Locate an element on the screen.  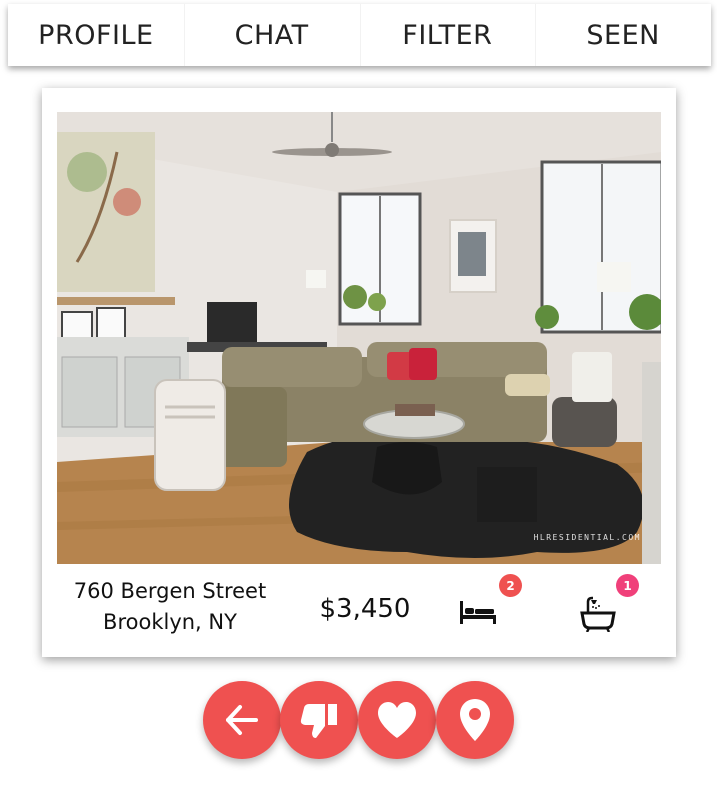
bedrooms-feature is located at coordinates (478, 616).